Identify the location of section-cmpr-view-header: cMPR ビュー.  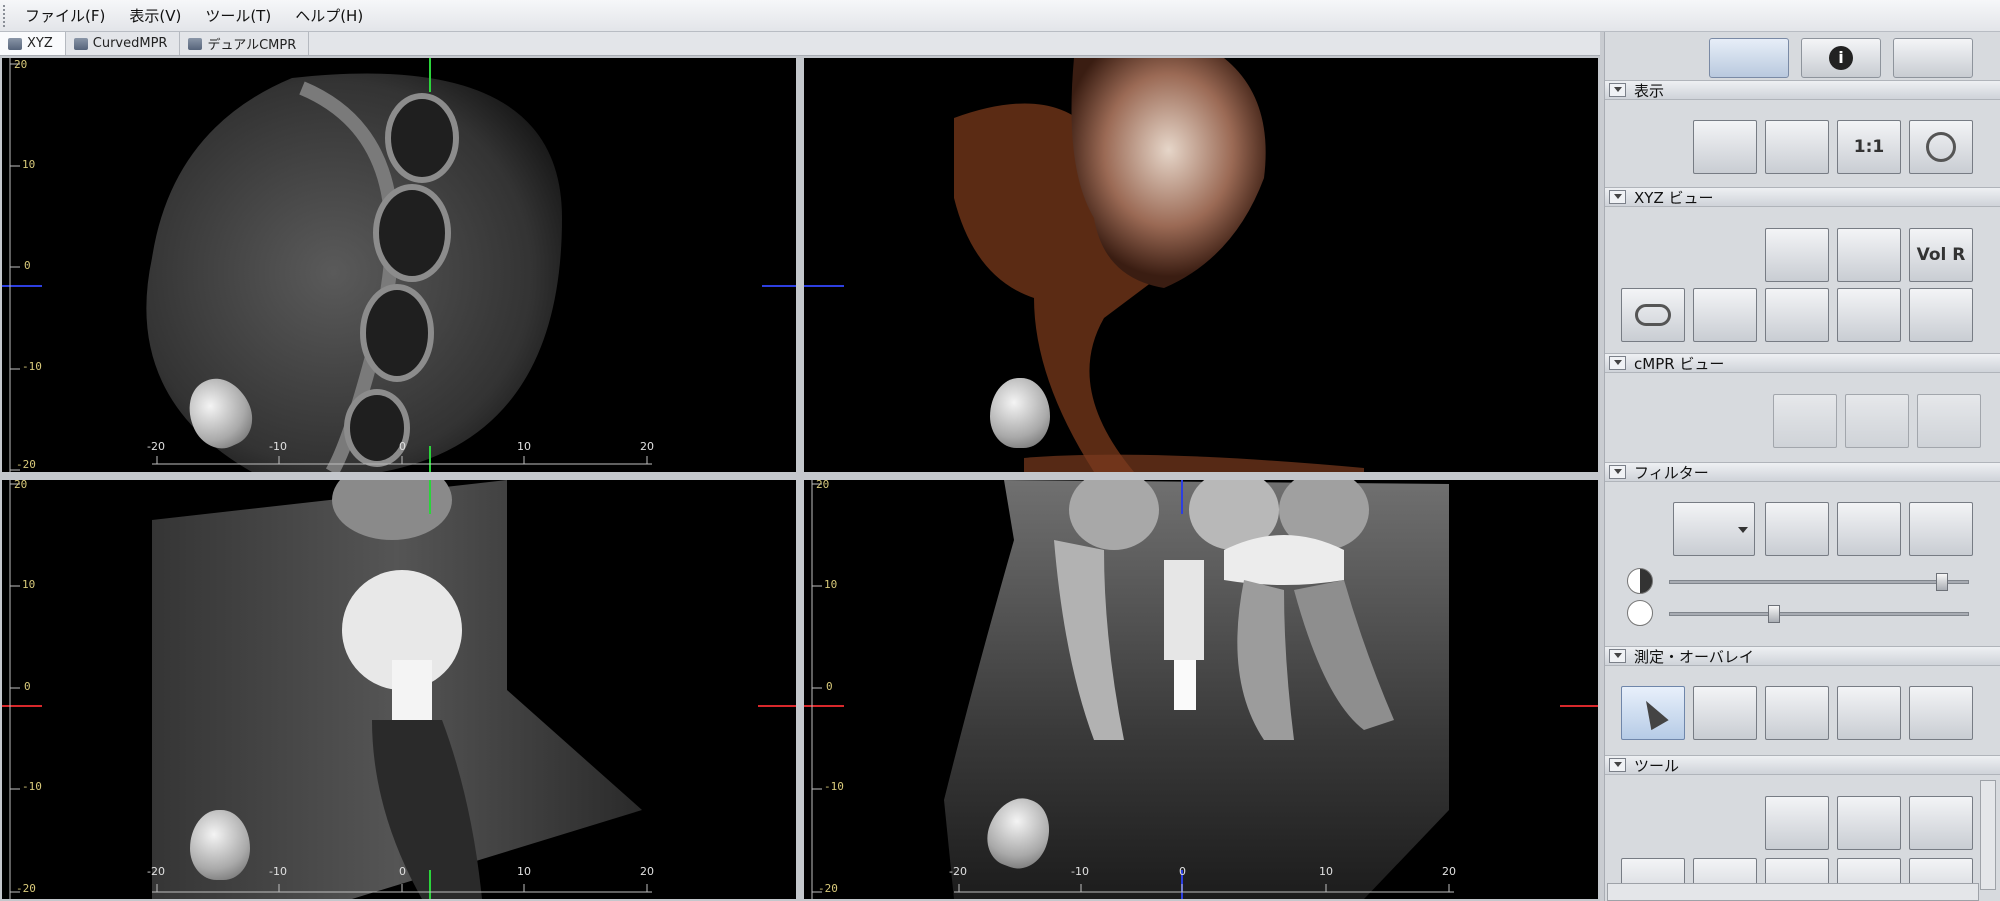
(1802, 363).